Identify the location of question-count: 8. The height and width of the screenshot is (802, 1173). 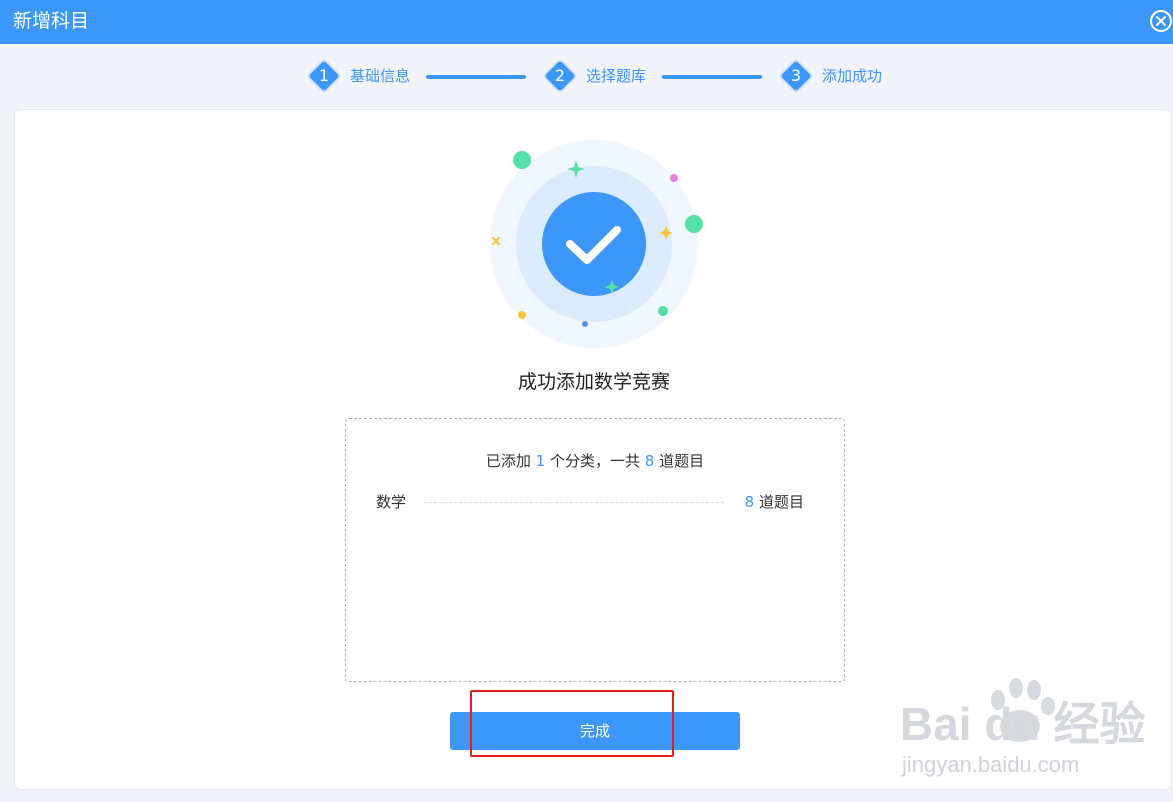
(649, 461).